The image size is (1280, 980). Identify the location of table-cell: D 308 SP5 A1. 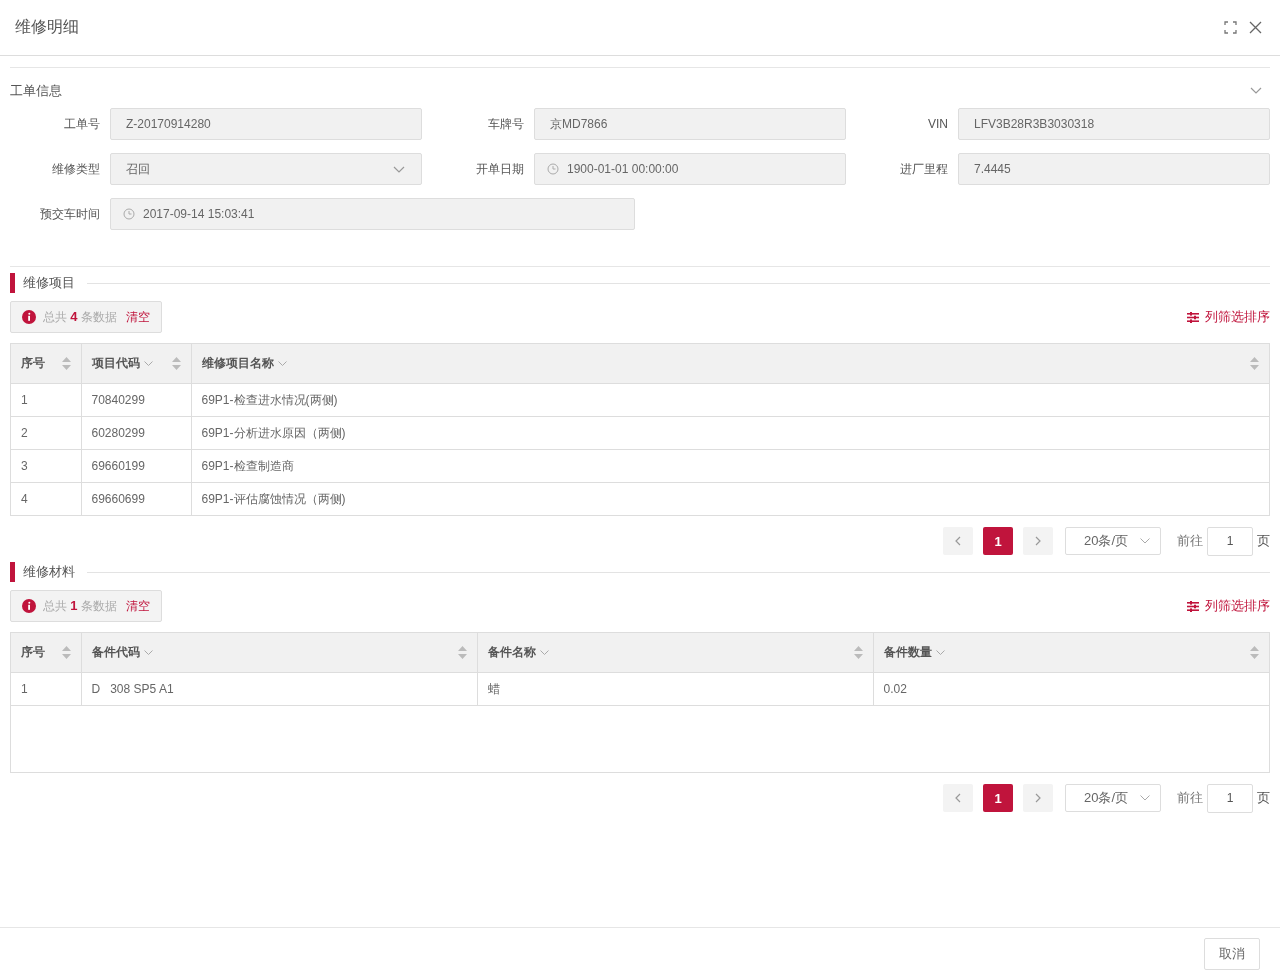
(279, 689).